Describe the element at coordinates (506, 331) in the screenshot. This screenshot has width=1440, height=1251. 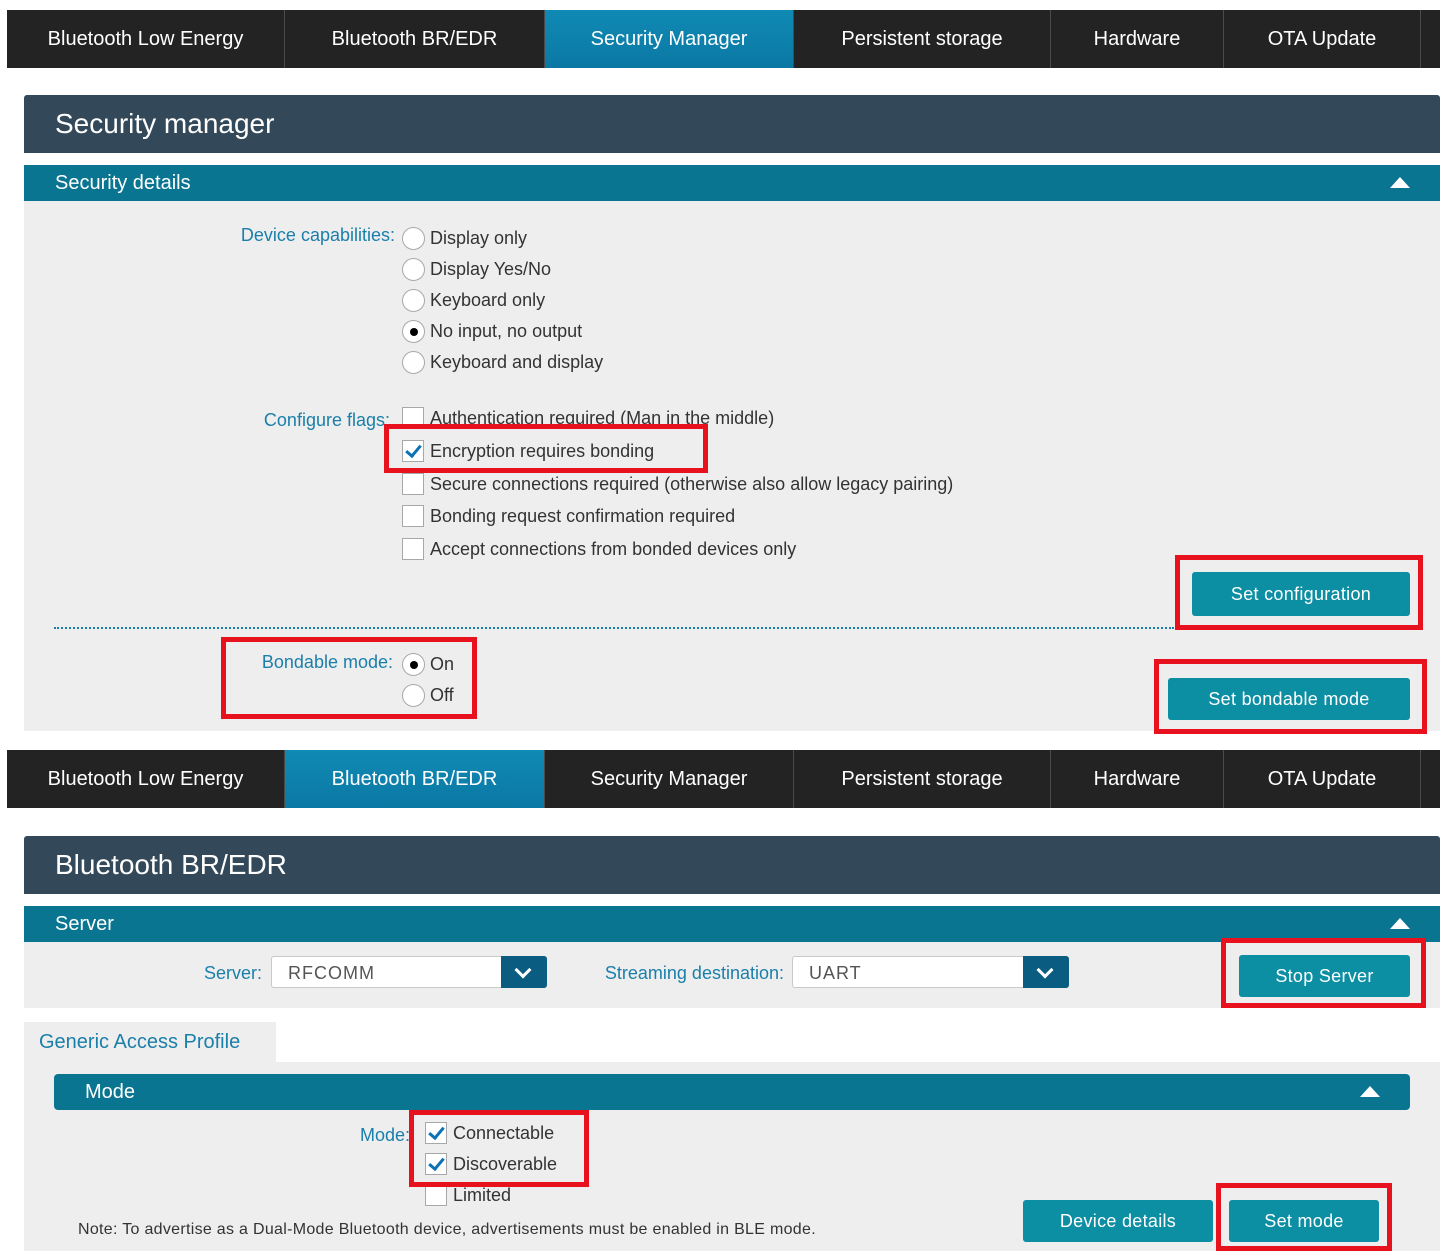
I see `radio-label: No input, no output` at that location.